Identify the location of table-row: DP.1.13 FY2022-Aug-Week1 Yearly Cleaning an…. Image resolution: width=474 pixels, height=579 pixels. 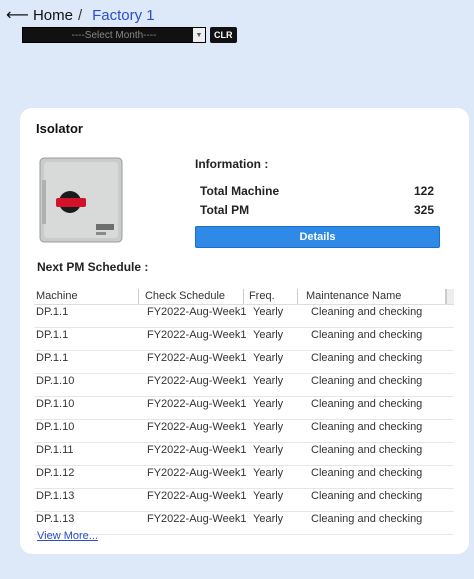
(244, 500).